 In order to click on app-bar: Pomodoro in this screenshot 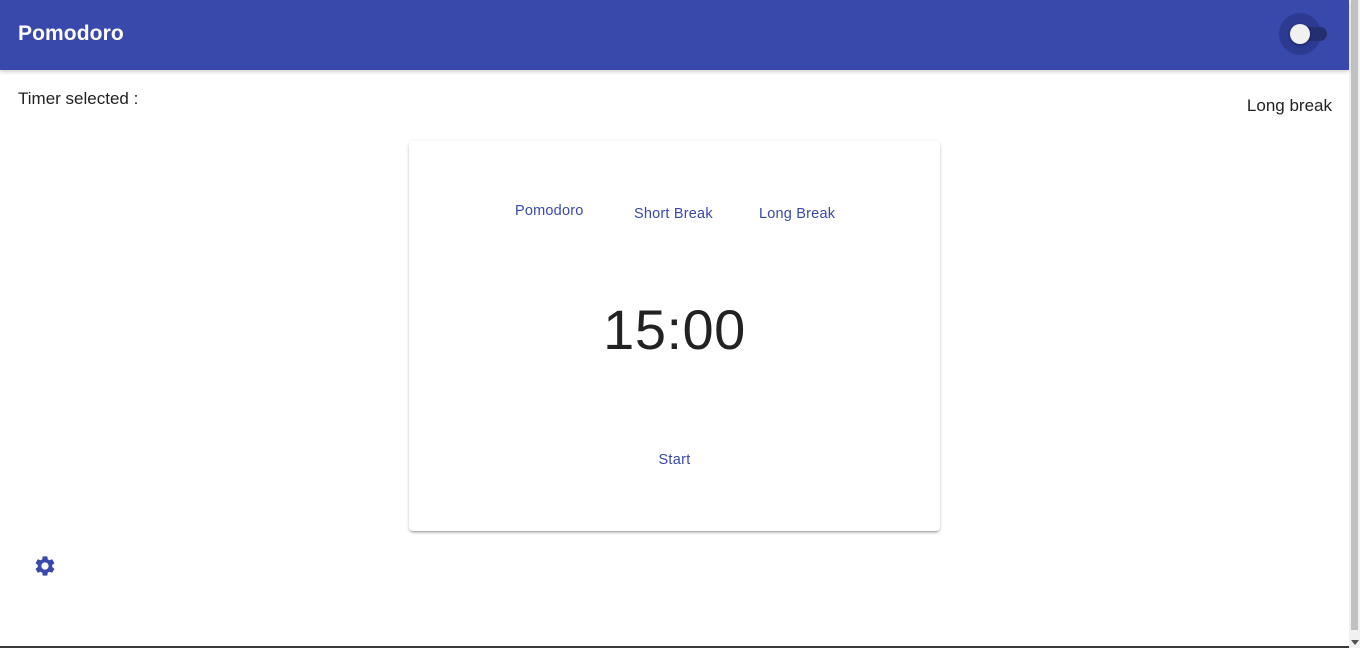, I will do `click(674, 35)`.